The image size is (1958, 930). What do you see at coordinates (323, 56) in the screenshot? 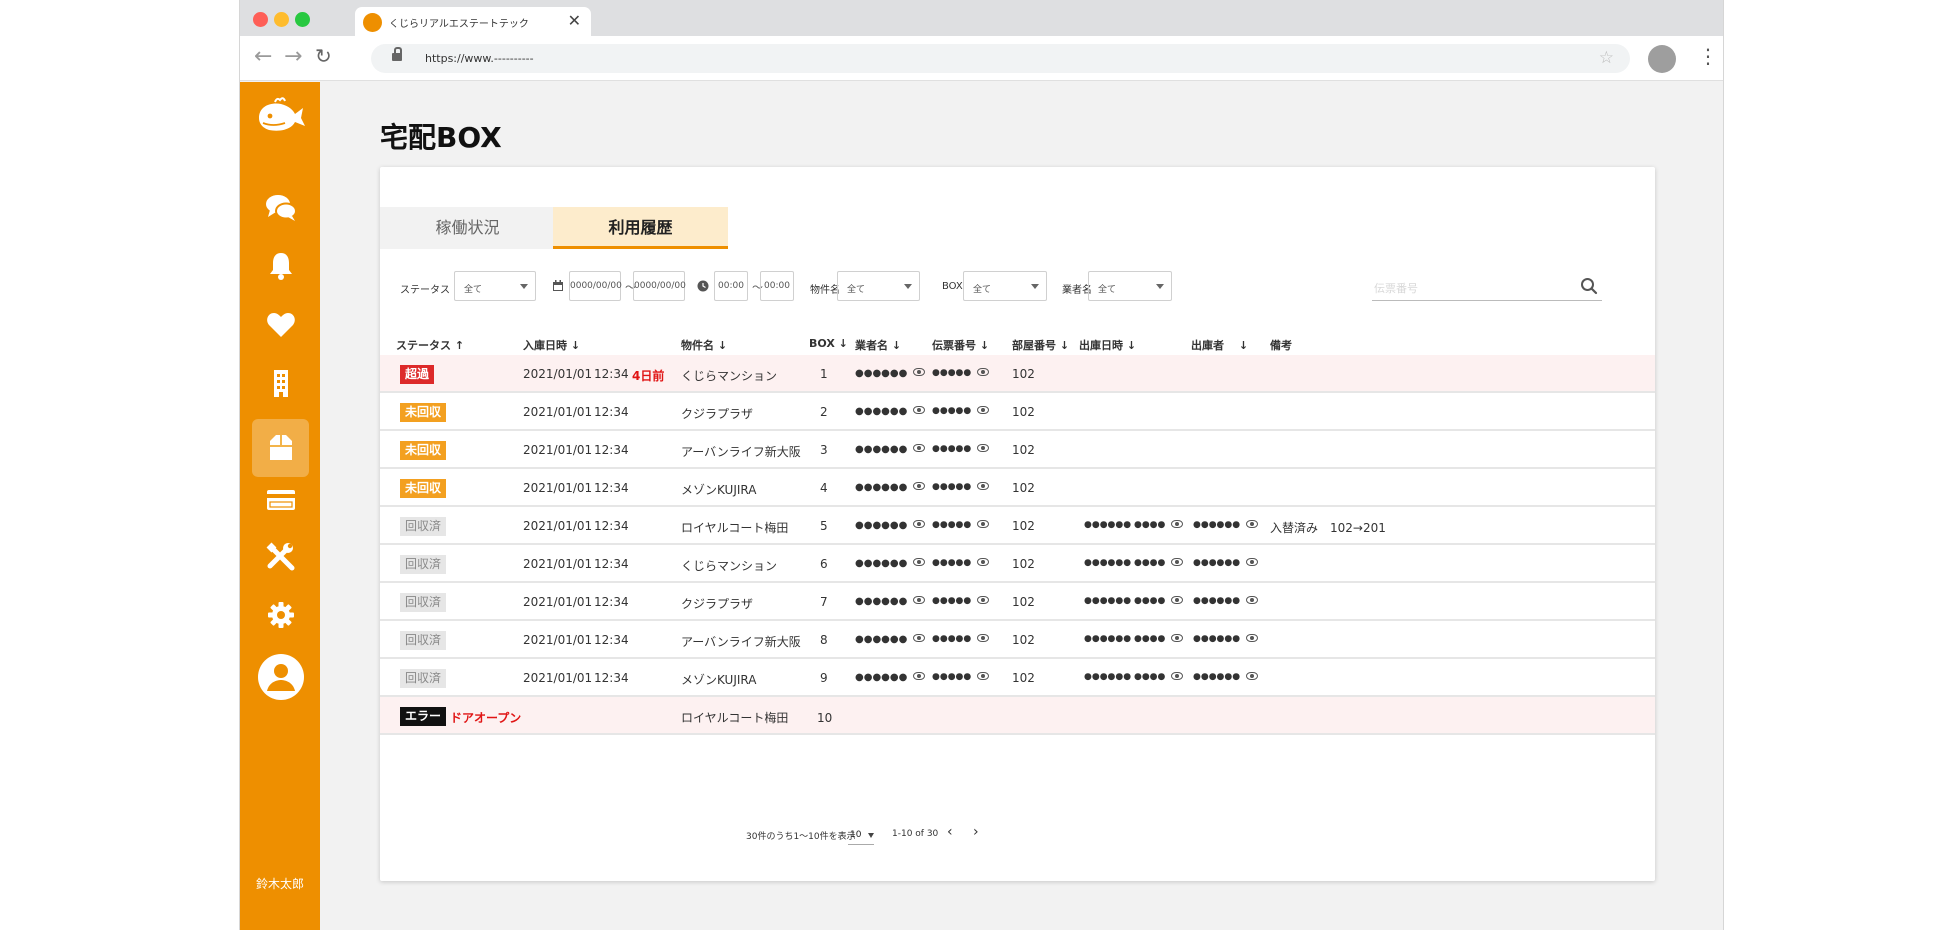
I see `reload-icon: ↻` at bounding box center [323, 56].